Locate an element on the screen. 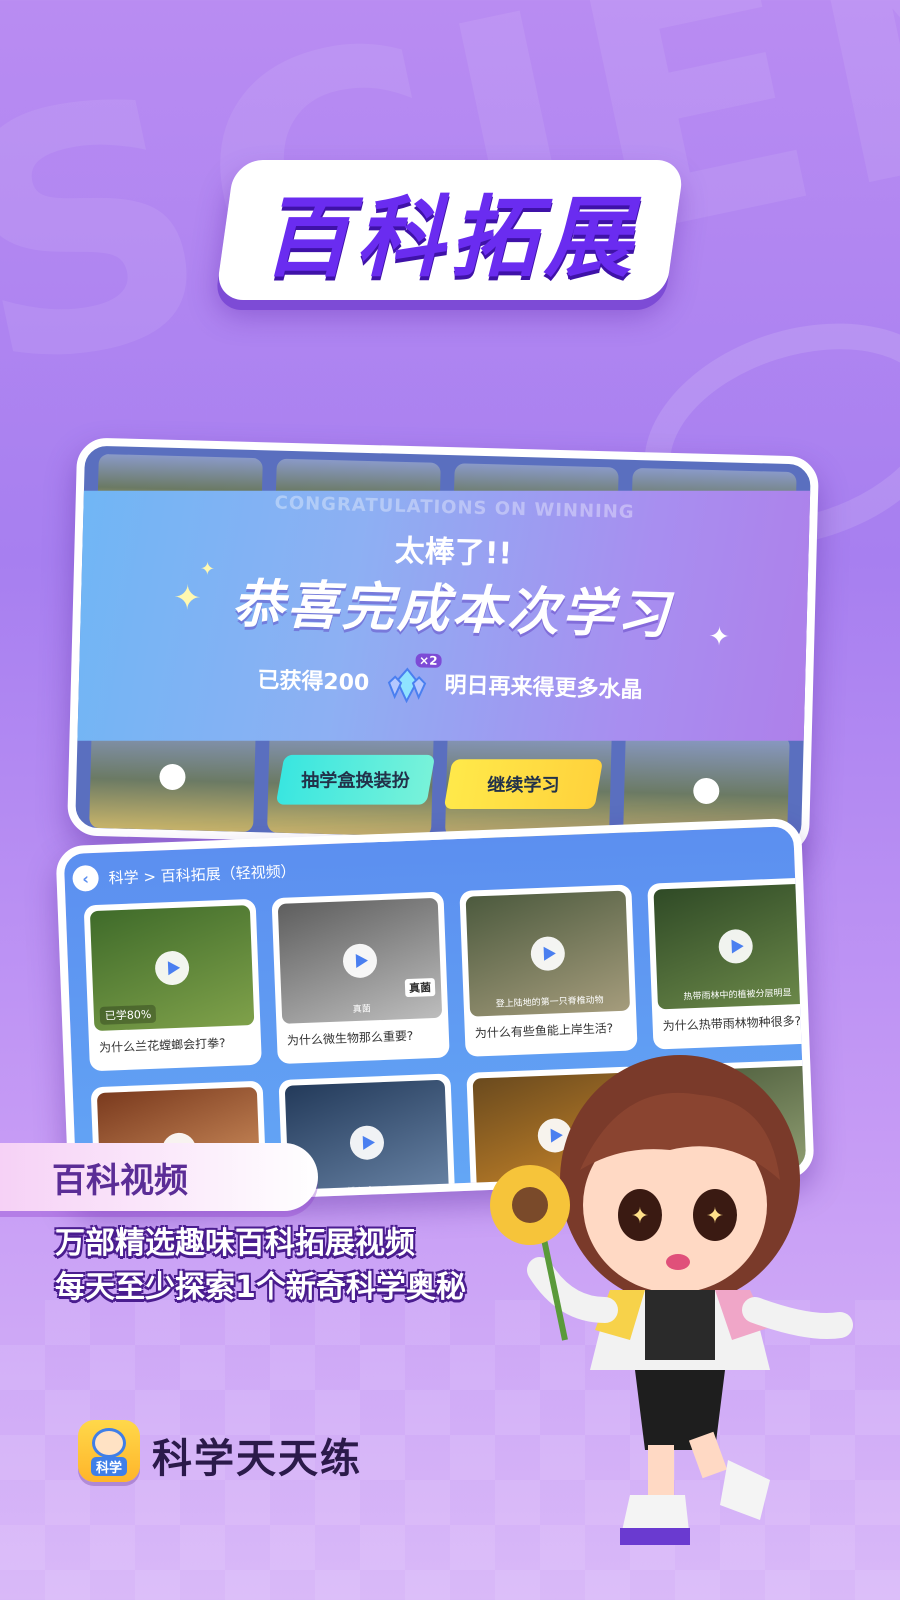 This screenshot has width=900, height=1600. back-button: ‹ is located at coordinates (86, 878).